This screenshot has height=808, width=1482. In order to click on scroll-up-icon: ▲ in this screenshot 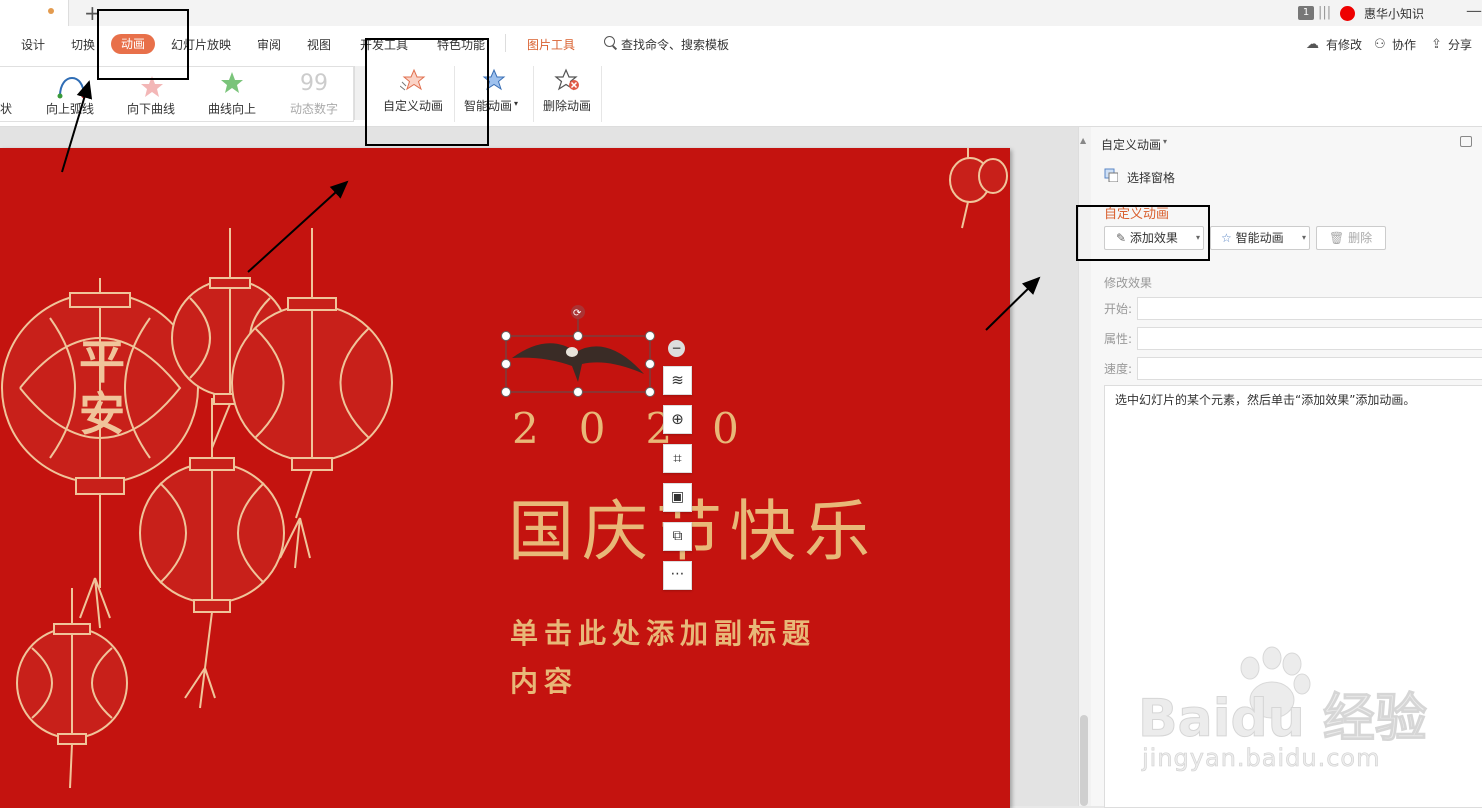, I will do `click(1083, 140)`.